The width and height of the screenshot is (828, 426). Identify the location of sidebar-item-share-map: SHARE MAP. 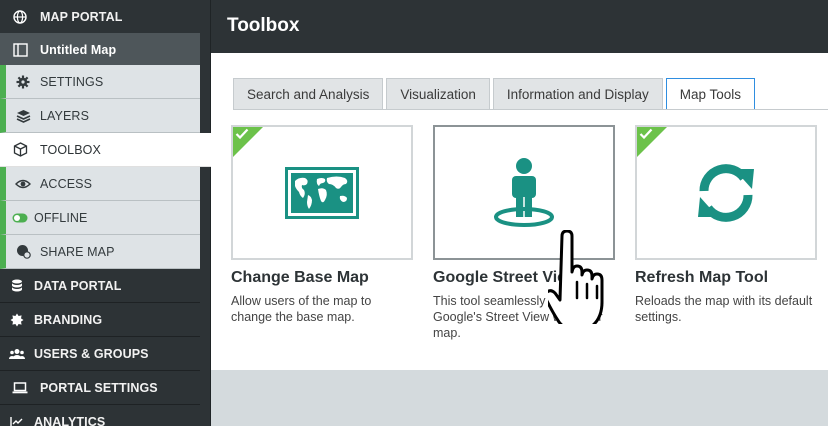
(100, 252).